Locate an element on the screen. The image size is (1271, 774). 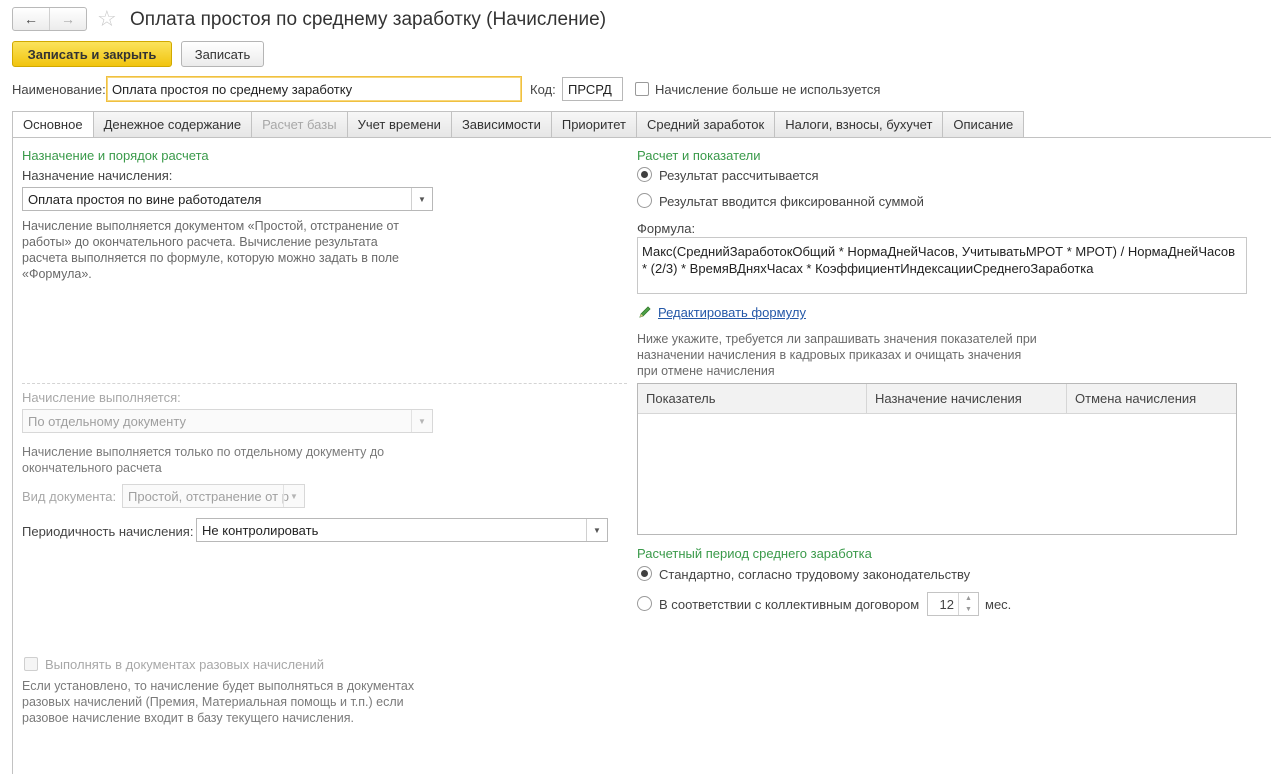
doc-type-select: Простой, отстранение от р ▼ is located at coordinates (213, 496).